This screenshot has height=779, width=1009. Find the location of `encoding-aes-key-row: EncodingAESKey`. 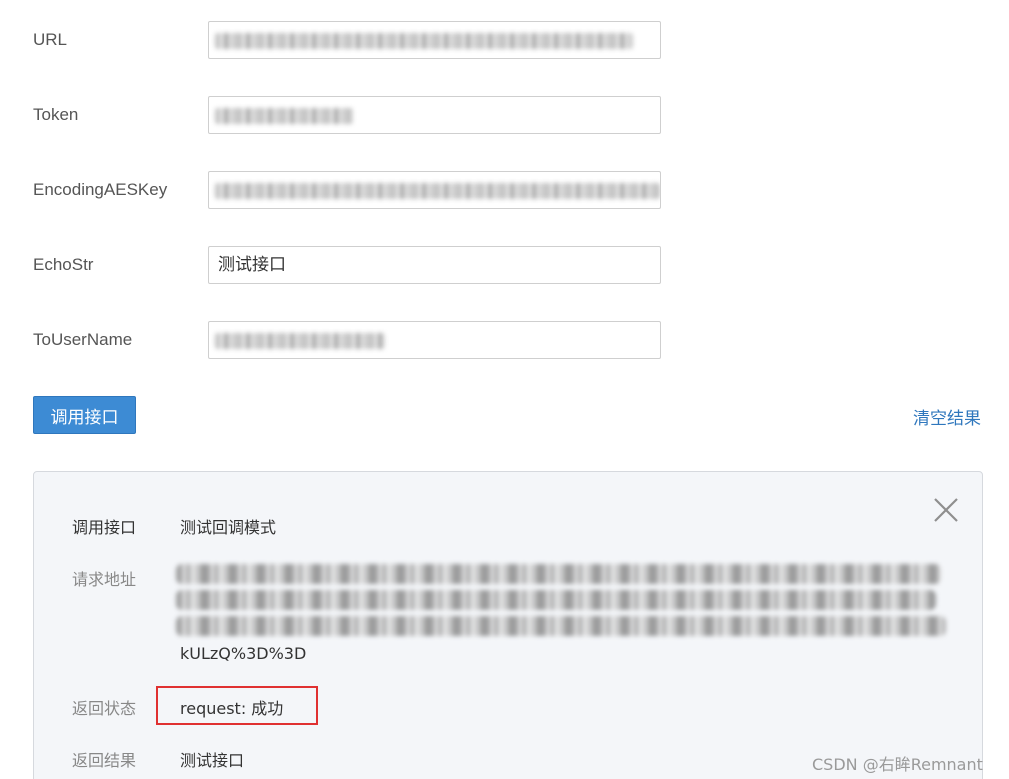

encoding-aes-key-row: EncodingAESKey is located at coordinates (350, 191).